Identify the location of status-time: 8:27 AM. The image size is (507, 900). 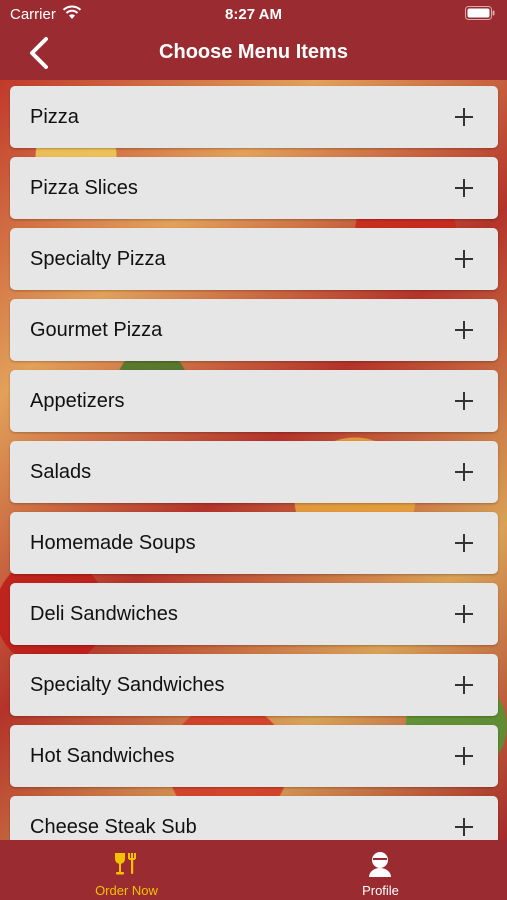
(253, 14).